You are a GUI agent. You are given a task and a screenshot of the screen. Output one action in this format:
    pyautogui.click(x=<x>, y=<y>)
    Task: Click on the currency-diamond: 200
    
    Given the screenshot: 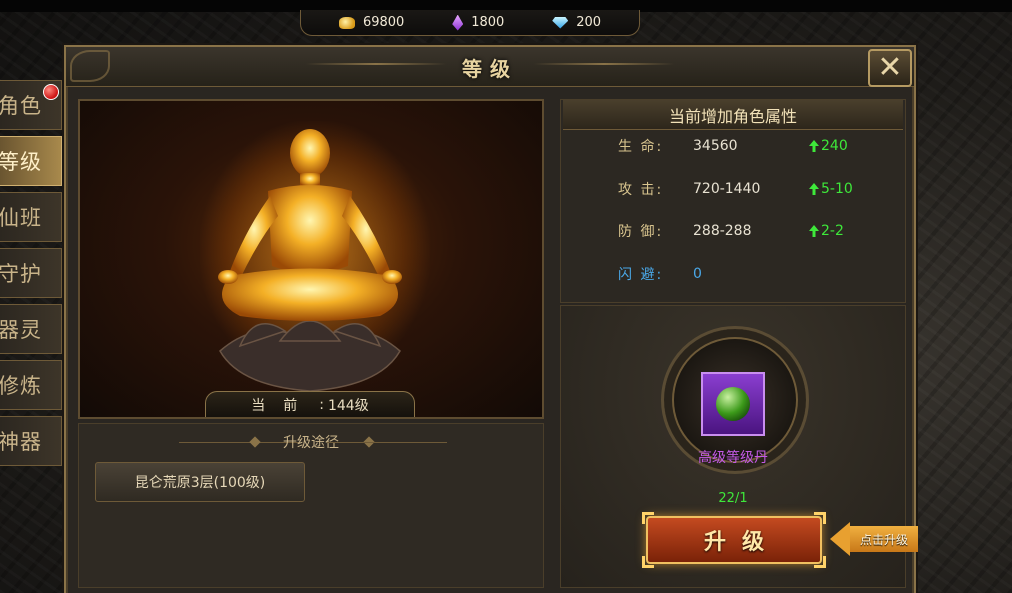 What is the action you would take?
    pyautogui.click(x=576, y=22)
    